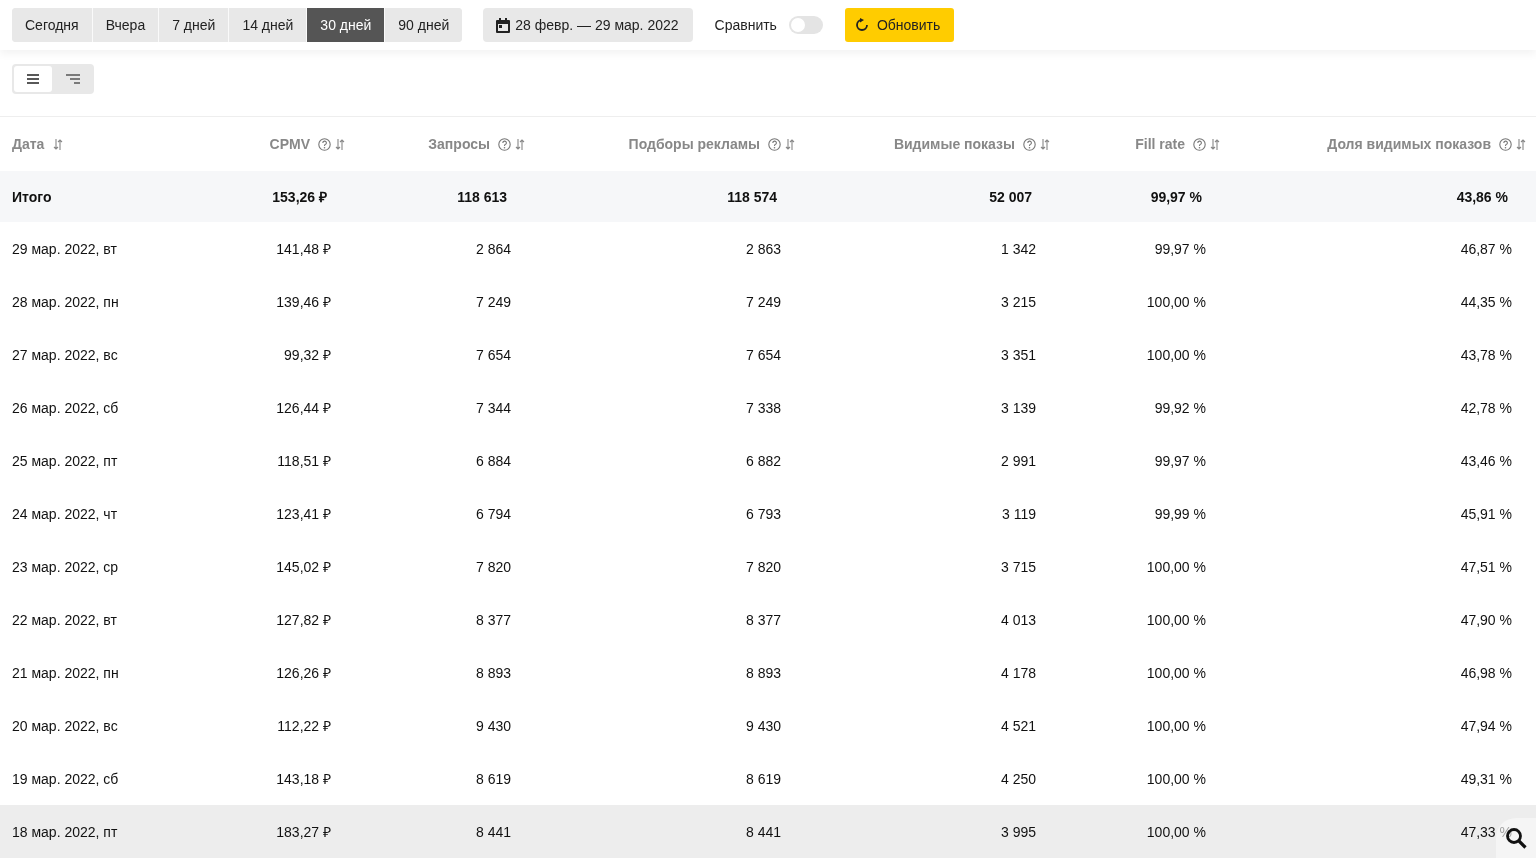 The width and height of the screenshot is (1536, 858). Describe the element at coordinates (899, 25) in the screenshot. I see `refresh-button: Обновить` at that location.